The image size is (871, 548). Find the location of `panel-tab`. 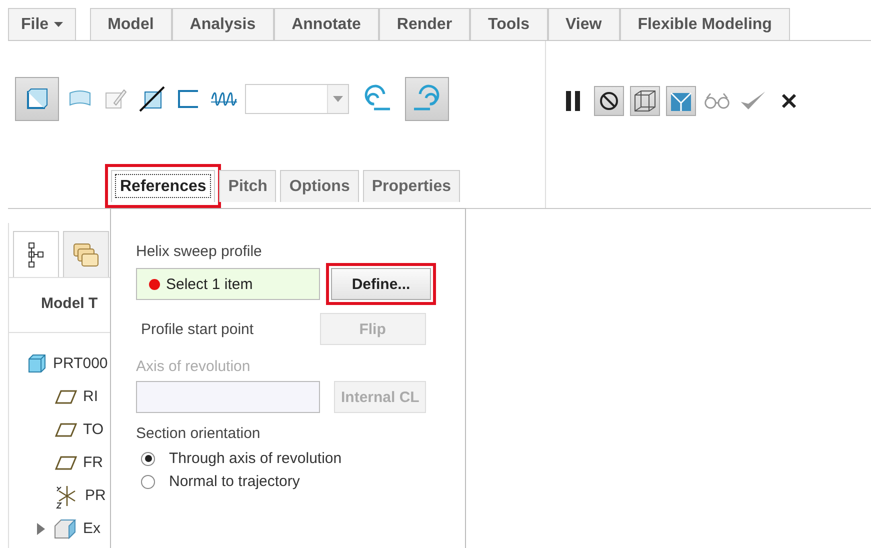

panel-tab is located at coordinates (36, 254).